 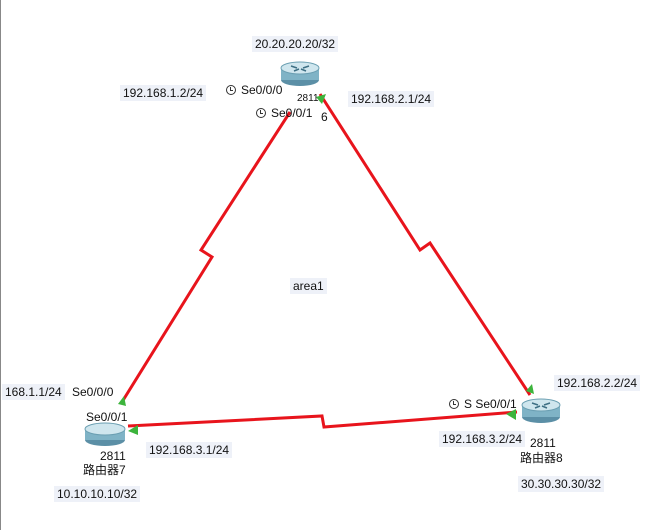 What do you see at coordinates (107, 417) in the screenshot?
I see `left-router-port-se001: Se0/0/1` at bounding box center [107, 417].